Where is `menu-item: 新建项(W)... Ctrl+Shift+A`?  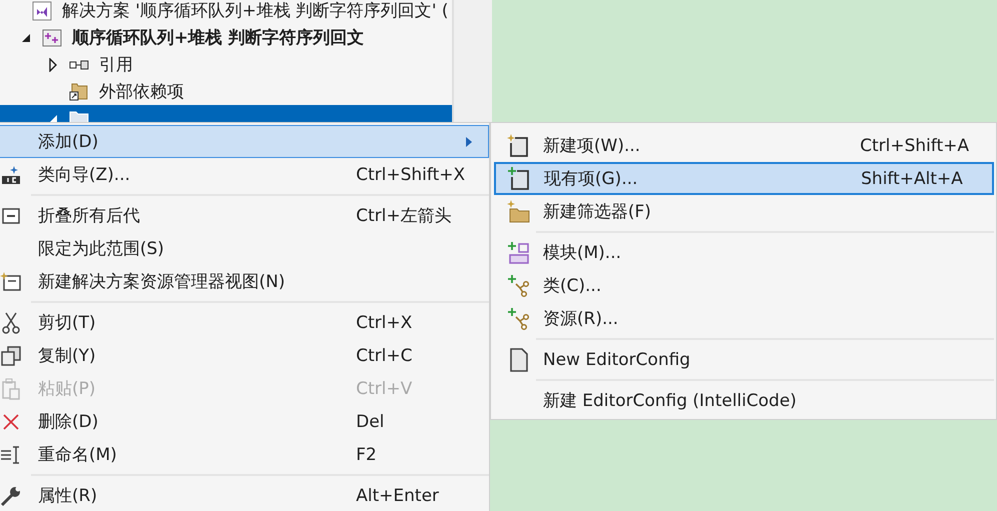 menu-item: 新建项(W)... Ctrl+Shift+A is located at coordinates (744, 145).